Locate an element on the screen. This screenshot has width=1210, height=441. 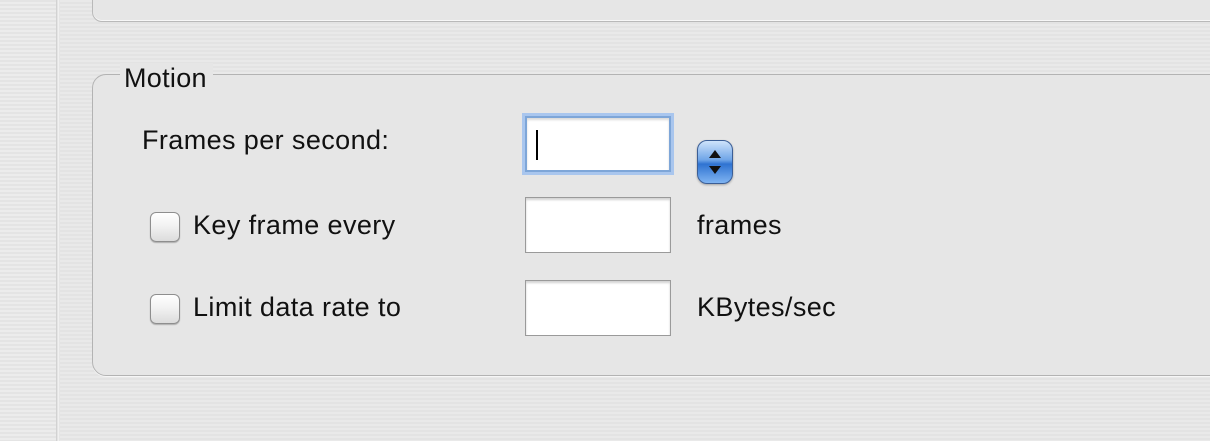
key-frame-checkbox is located at coordinates (165, 227).